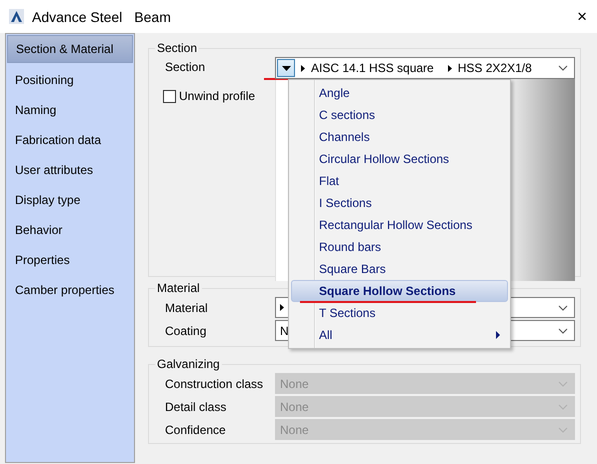 This screenshot has height=464, width=597. Describe the element at coordinates (70, 140) in the screenshot. I see `sidebar-item: Fabrication data` at that location.